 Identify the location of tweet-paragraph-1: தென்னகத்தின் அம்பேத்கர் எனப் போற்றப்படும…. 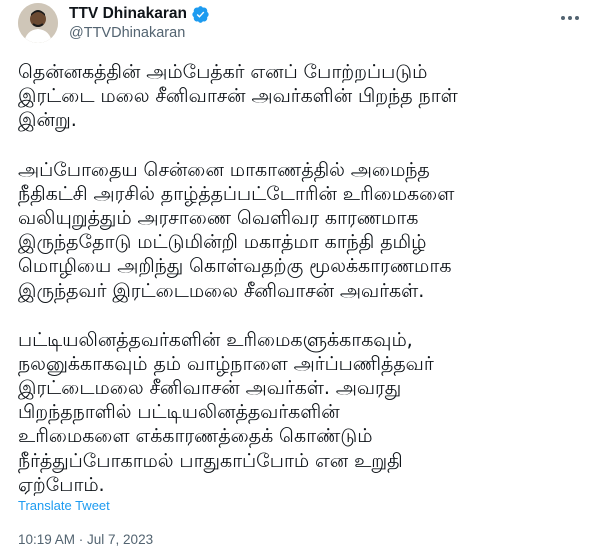
(300, 96).